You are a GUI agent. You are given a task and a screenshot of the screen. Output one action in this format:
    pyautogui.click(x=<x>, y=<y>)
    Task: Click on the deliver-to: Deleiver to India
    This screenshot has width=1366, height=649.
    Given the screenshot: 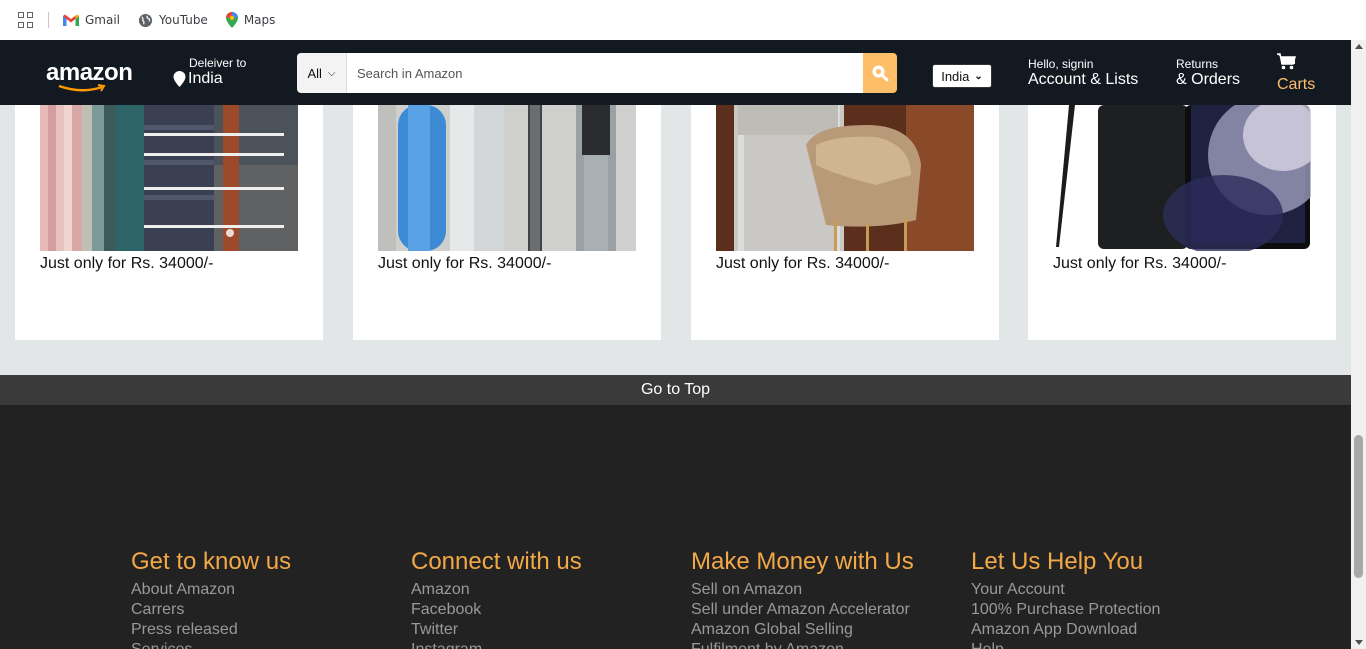 What is the action you would take?
    pyautogui.click(x=209, y=72)
    